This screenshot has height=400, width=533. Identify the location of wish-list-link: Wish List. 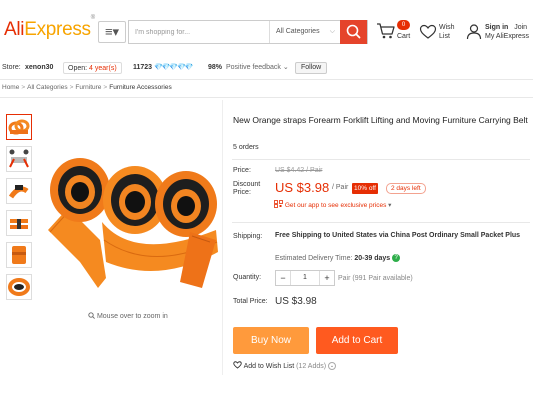
(449, 32).